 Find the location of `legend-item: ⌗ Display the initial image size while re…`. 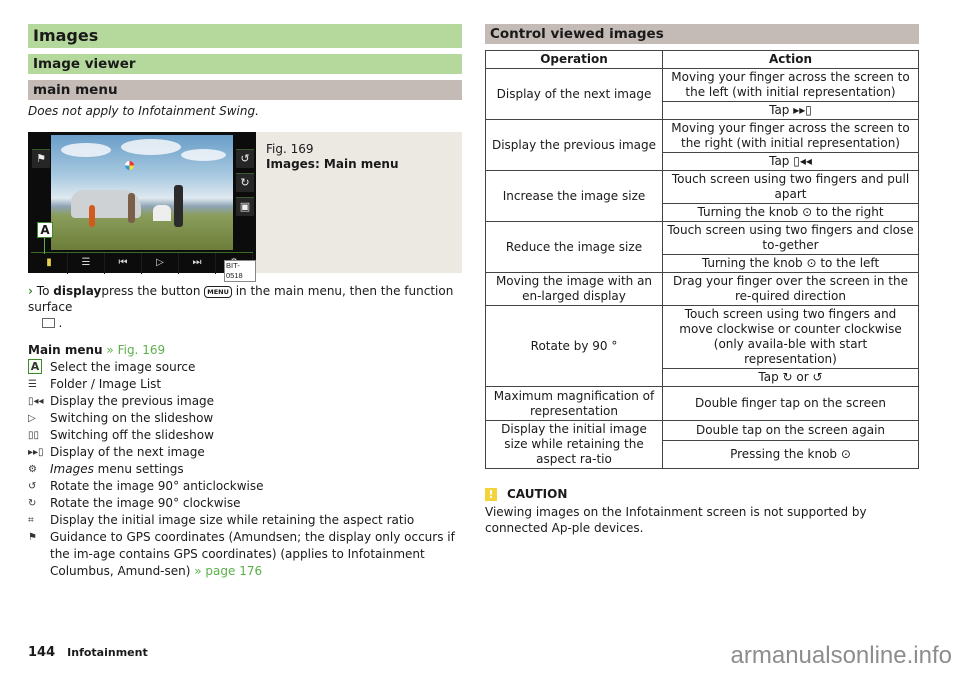

legend-item: ⌗ Display the initial image size while re… is located at coordinates (221, 520).